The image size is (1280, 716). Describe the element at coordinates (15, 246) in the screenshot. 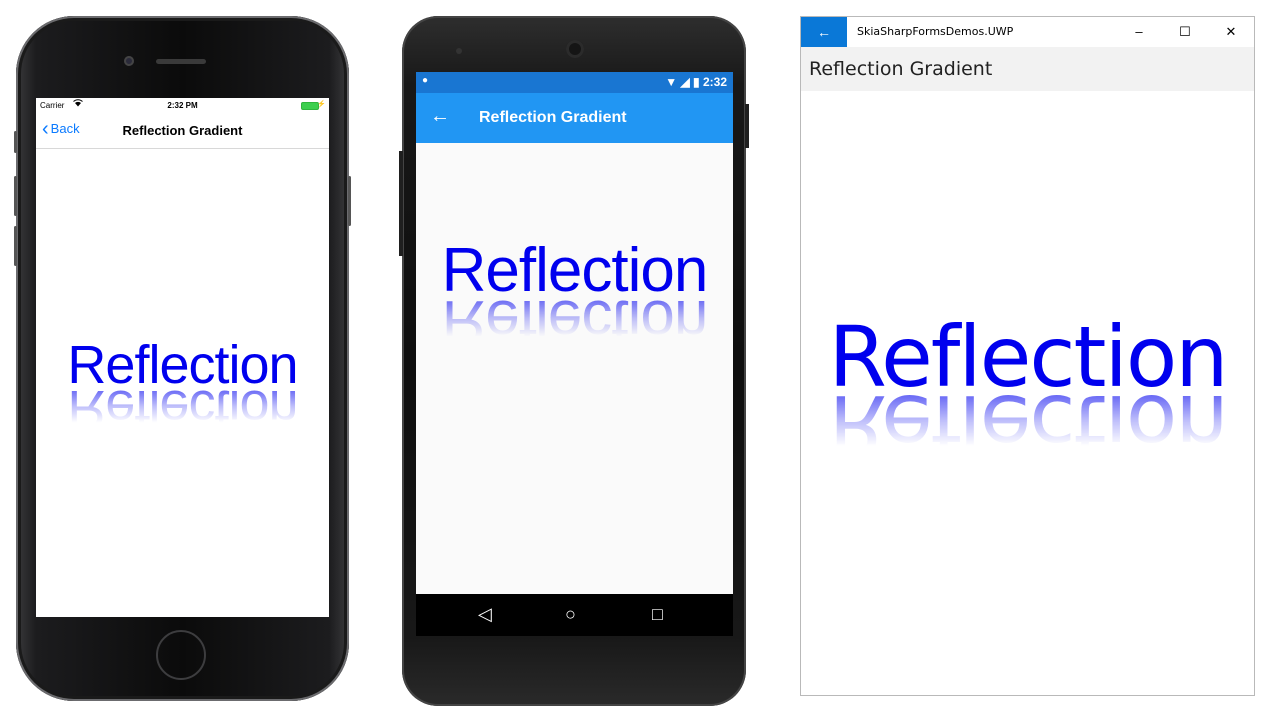

I see `iphone-volume-down` at that location.